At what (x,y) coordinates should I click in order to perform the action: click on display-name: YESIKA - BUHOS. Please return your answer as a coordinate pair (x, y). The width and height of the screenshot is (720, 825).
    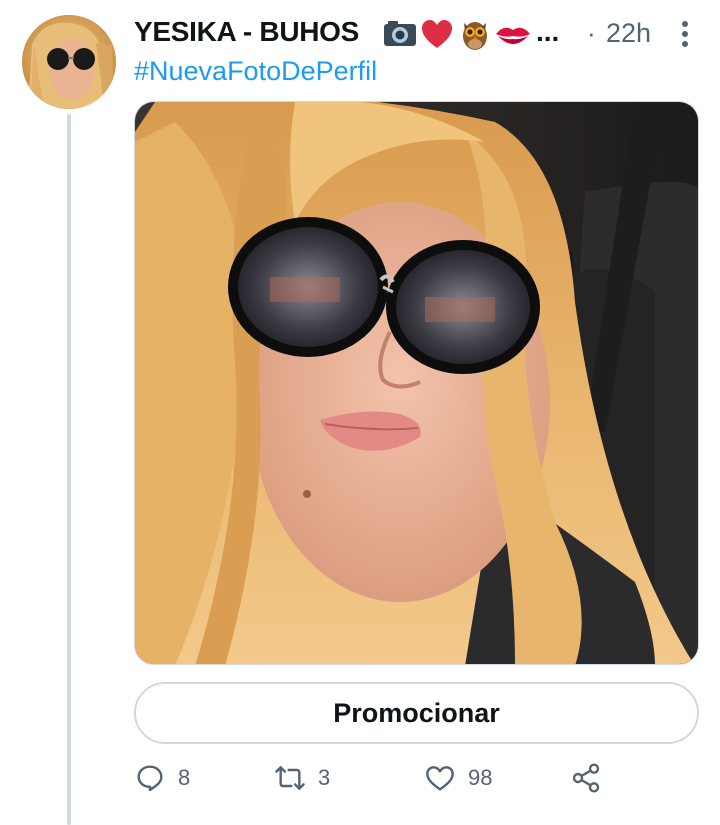
    Looking at the image, I should click on (246, 32).